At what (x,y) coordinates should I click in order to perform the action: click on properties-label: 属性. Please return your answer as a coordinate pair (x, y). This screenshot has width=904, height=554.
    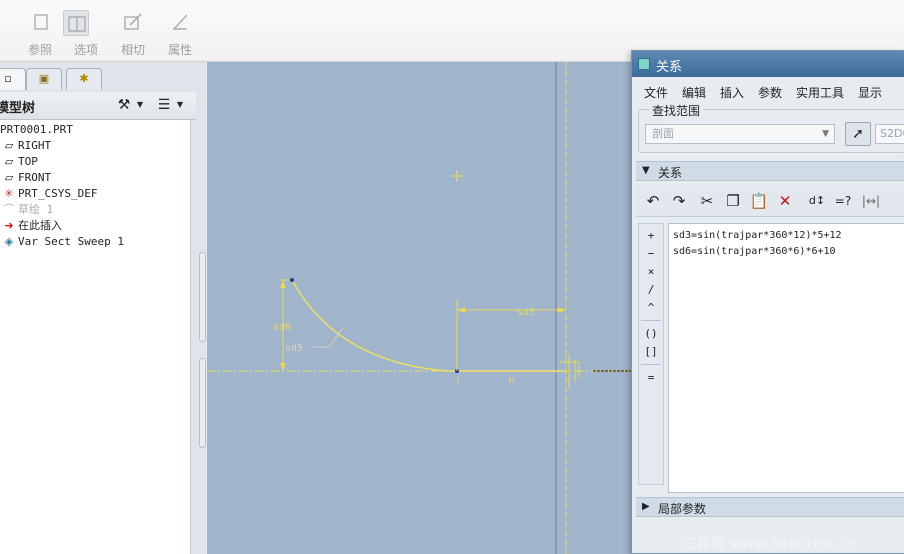
    Looking at the image, I should click on (179, 50).